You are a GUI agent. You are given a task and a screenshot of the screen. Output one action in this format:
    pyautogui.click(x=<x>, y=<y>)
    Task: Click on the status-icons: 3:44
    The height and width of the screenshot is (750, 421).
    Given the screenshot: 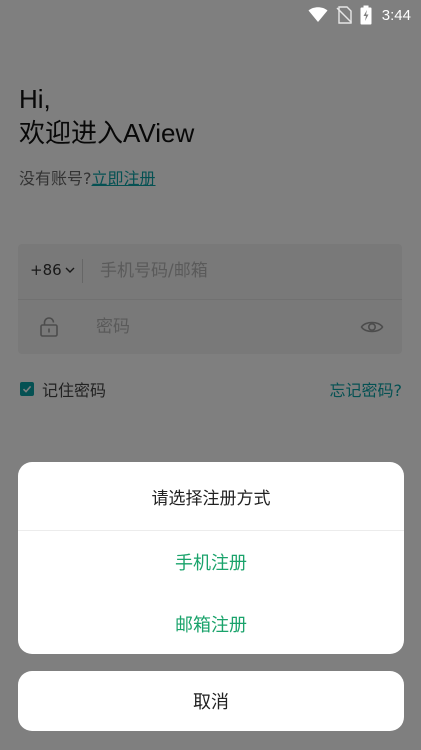 What is the action you would take?
    pyautogui.click(x=359, y=15)
    